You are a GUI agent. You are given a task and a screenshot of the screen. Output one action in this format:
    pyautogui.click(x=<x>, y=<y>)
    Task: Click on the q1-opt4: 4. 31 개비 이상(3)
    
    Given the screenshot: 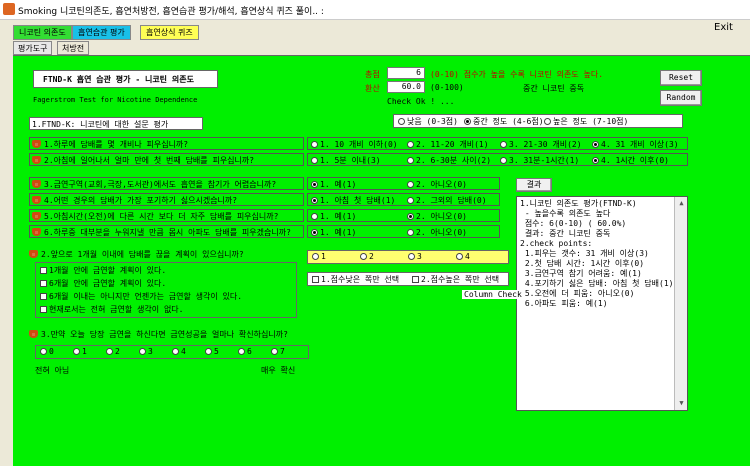 What is the action you would take?
    pyautogui.click(x=635, y=144)
    